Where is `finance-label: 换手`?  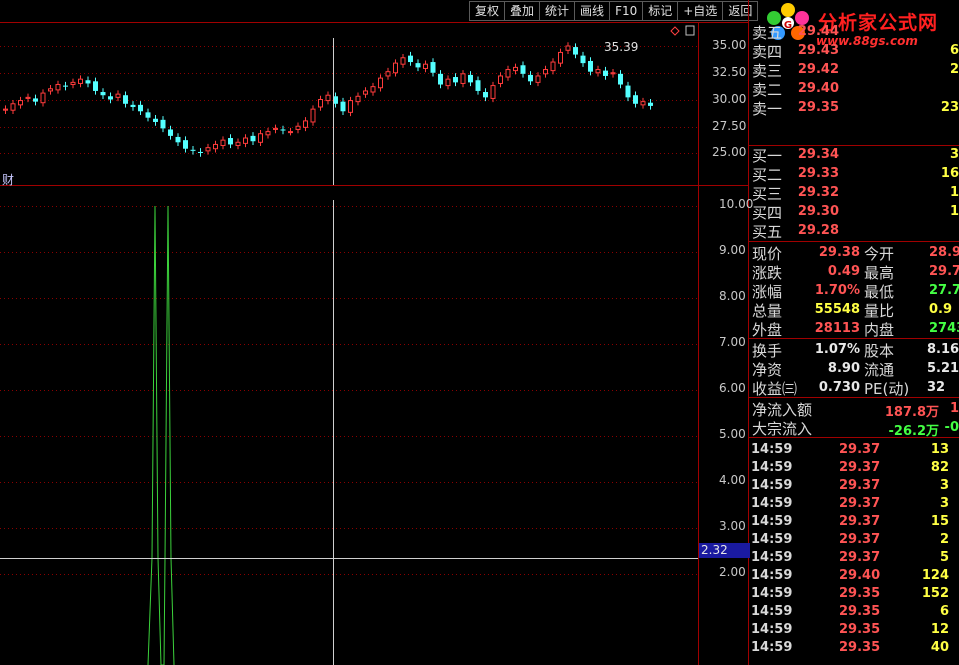 finance-label: 换手 is located at coordinates (767, 351).